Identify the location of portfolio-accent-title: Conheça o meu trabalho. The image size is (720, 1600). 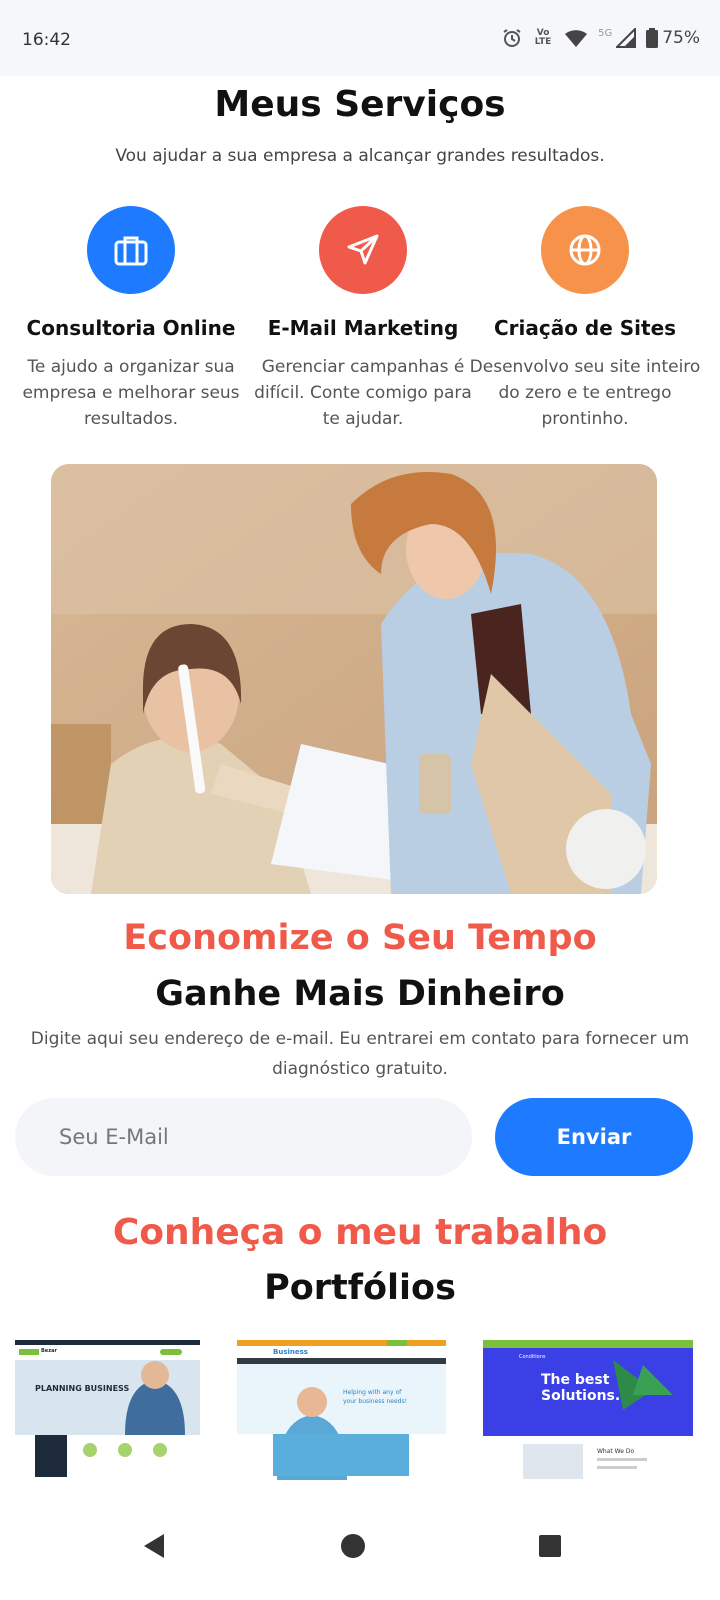
(360, 1232).